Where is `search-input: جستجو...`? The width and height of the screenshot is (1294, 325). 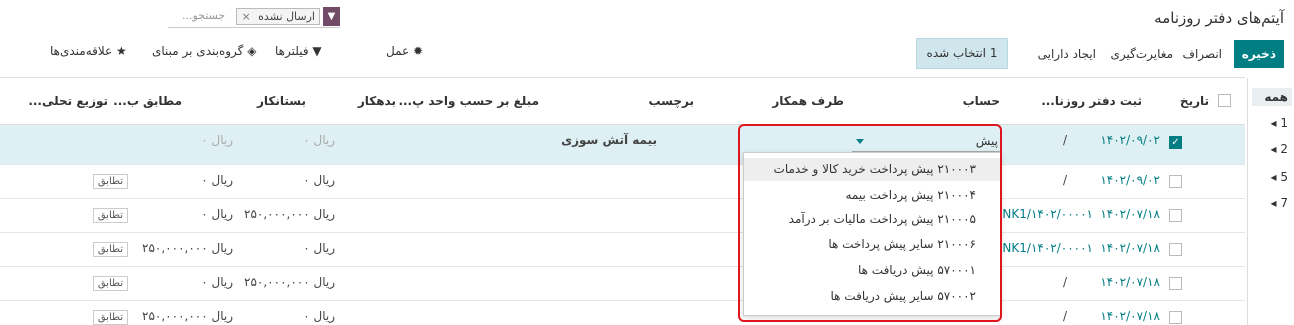
search-input: جستجو... is located at coordinates (203, 15).